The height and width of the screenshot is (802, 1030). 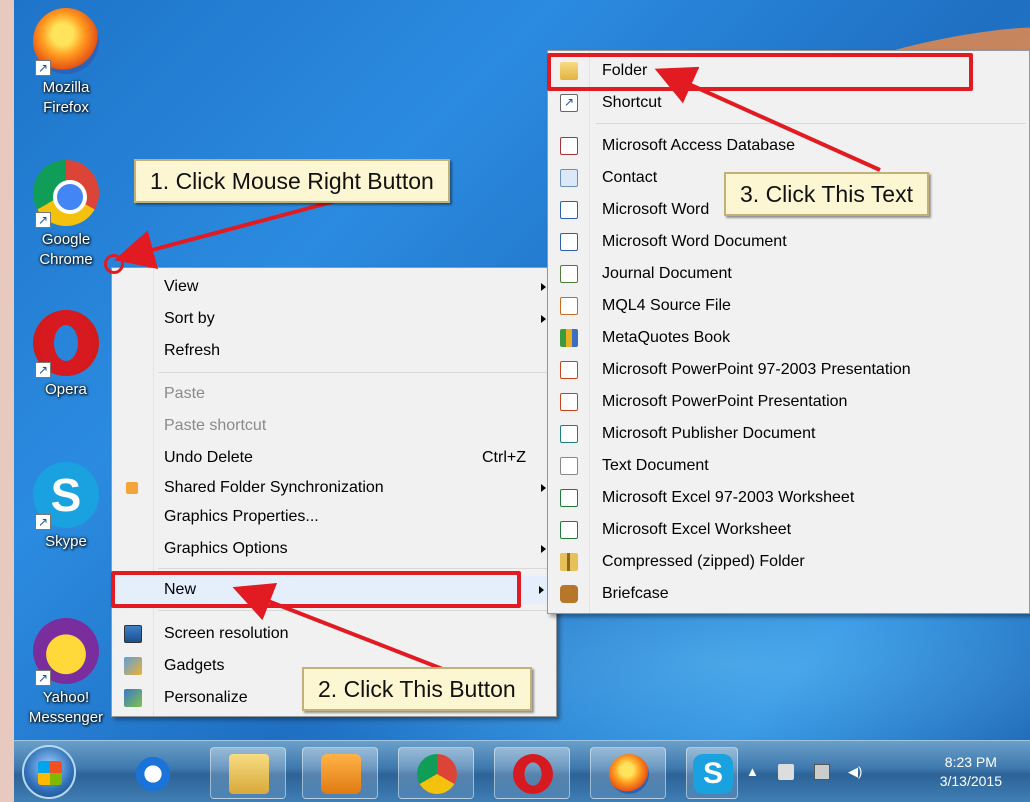 I want to click on menu-item-new-zip-folder: Compressed (zipped) Folder, so click(x=788, y=562).